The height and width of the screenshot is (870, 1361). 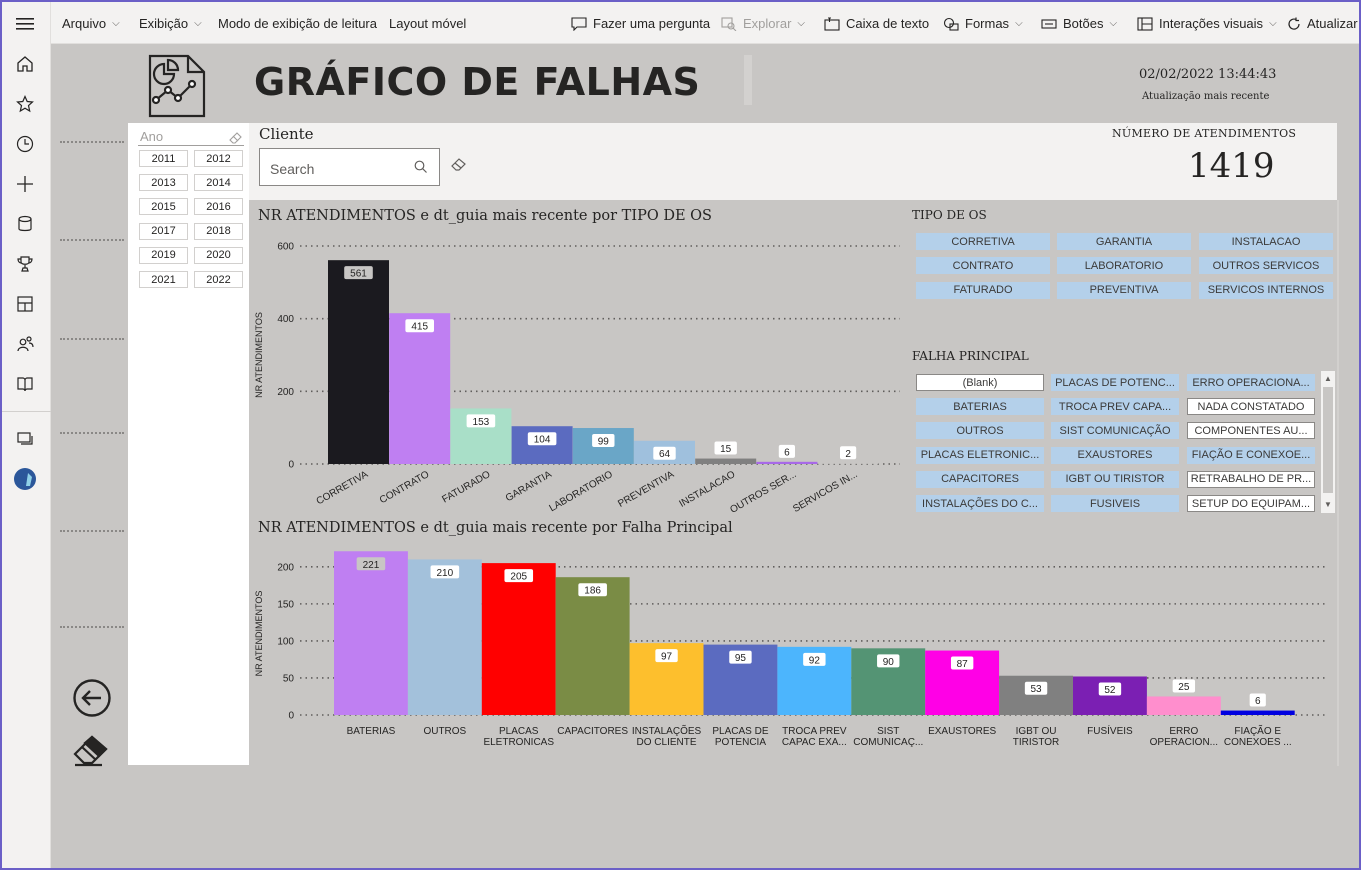 What do you see at coordinates (1124, 241) in the screenshot?
I see `tipo-os-option: GARANTIA` at bounding box center [1124, 241].